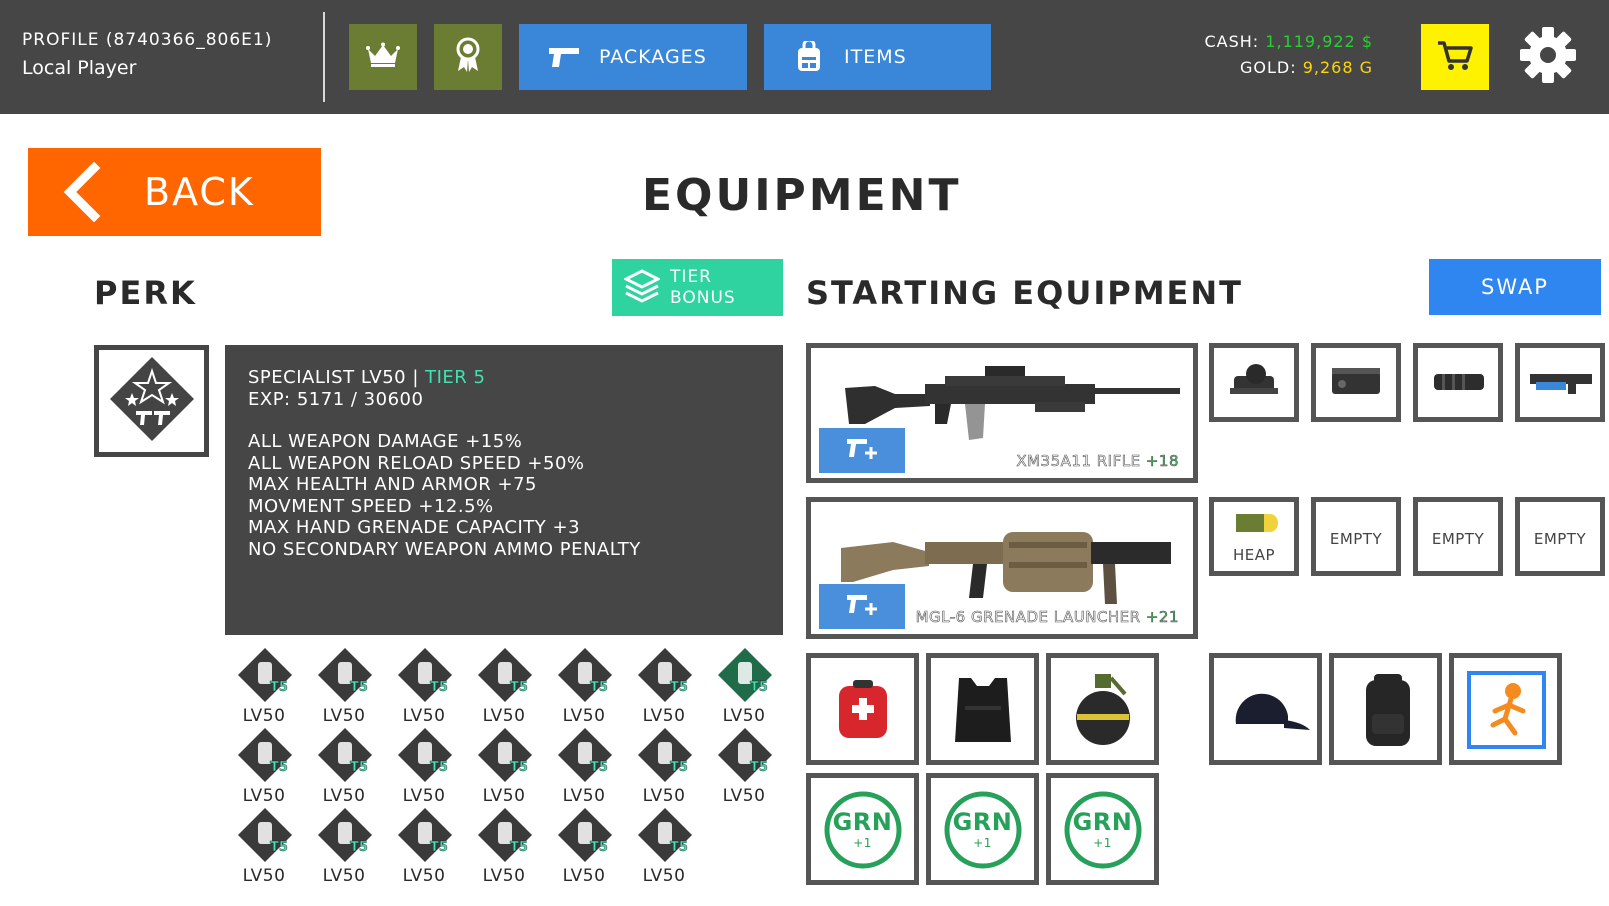 This screenshot has width=1609, height=906. Describe the element at coordinates (1162, 461) in the screenshot. I see `primary-weapon-upgrade: +18` at that location.